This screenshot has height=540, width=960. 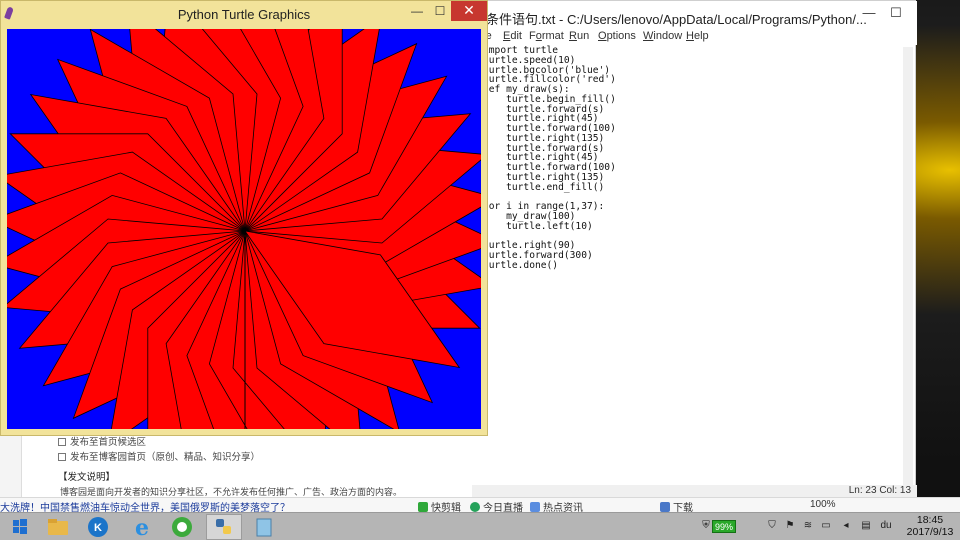 What do you see at coordinates (480, 526) in the screenshot?
I see `taskbar: K e 99% ⛨ ⛉ ⚑ ≋ ▭ ◂ ▤ du 18:45 2017/9/13` at bounding box center [480, 526].